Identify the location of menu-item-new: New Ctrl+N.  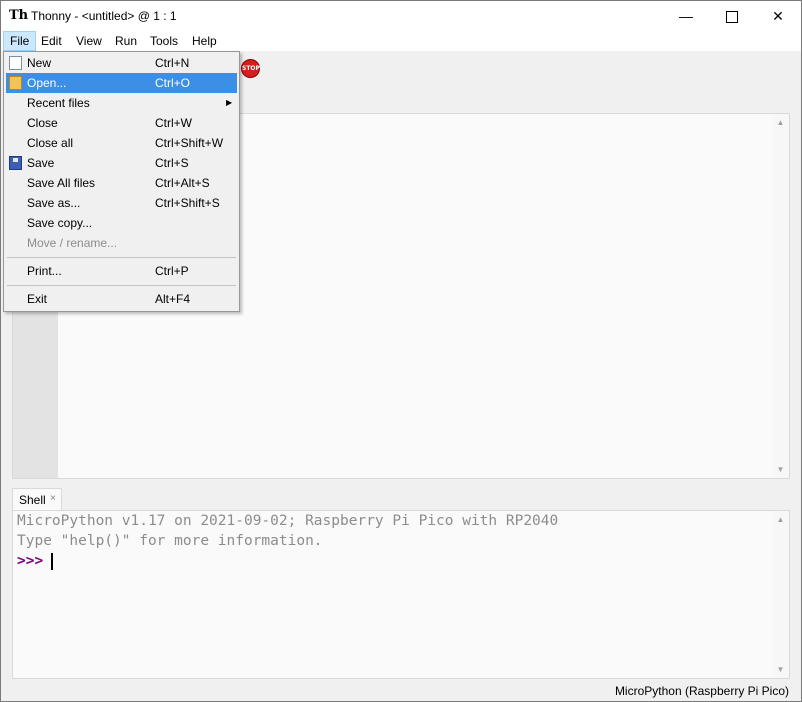
(121, 63).